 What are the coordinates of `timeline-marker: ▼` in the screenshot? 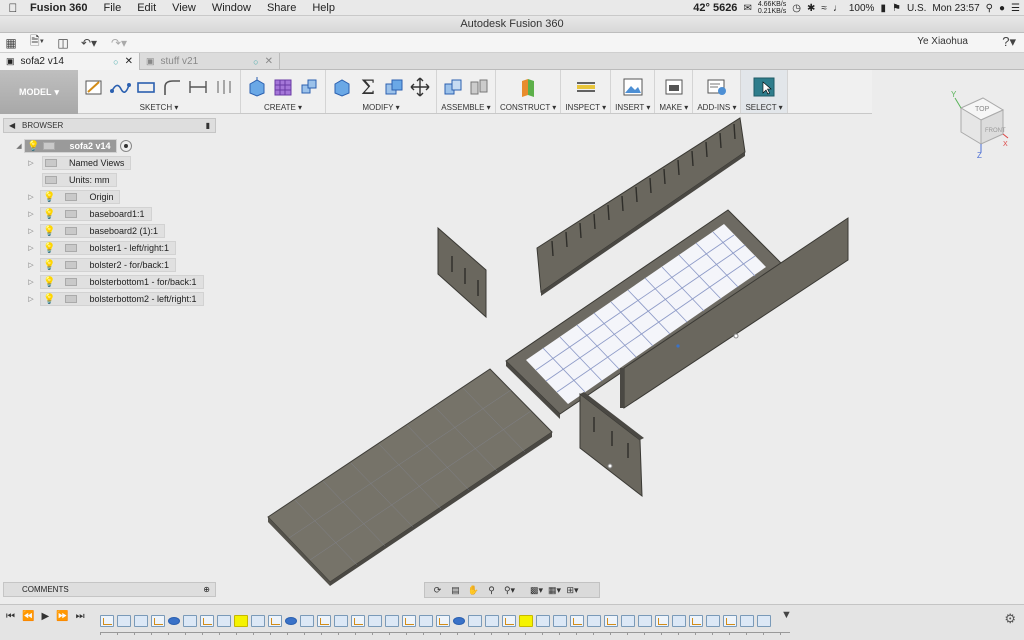 It's located at (786, 615).